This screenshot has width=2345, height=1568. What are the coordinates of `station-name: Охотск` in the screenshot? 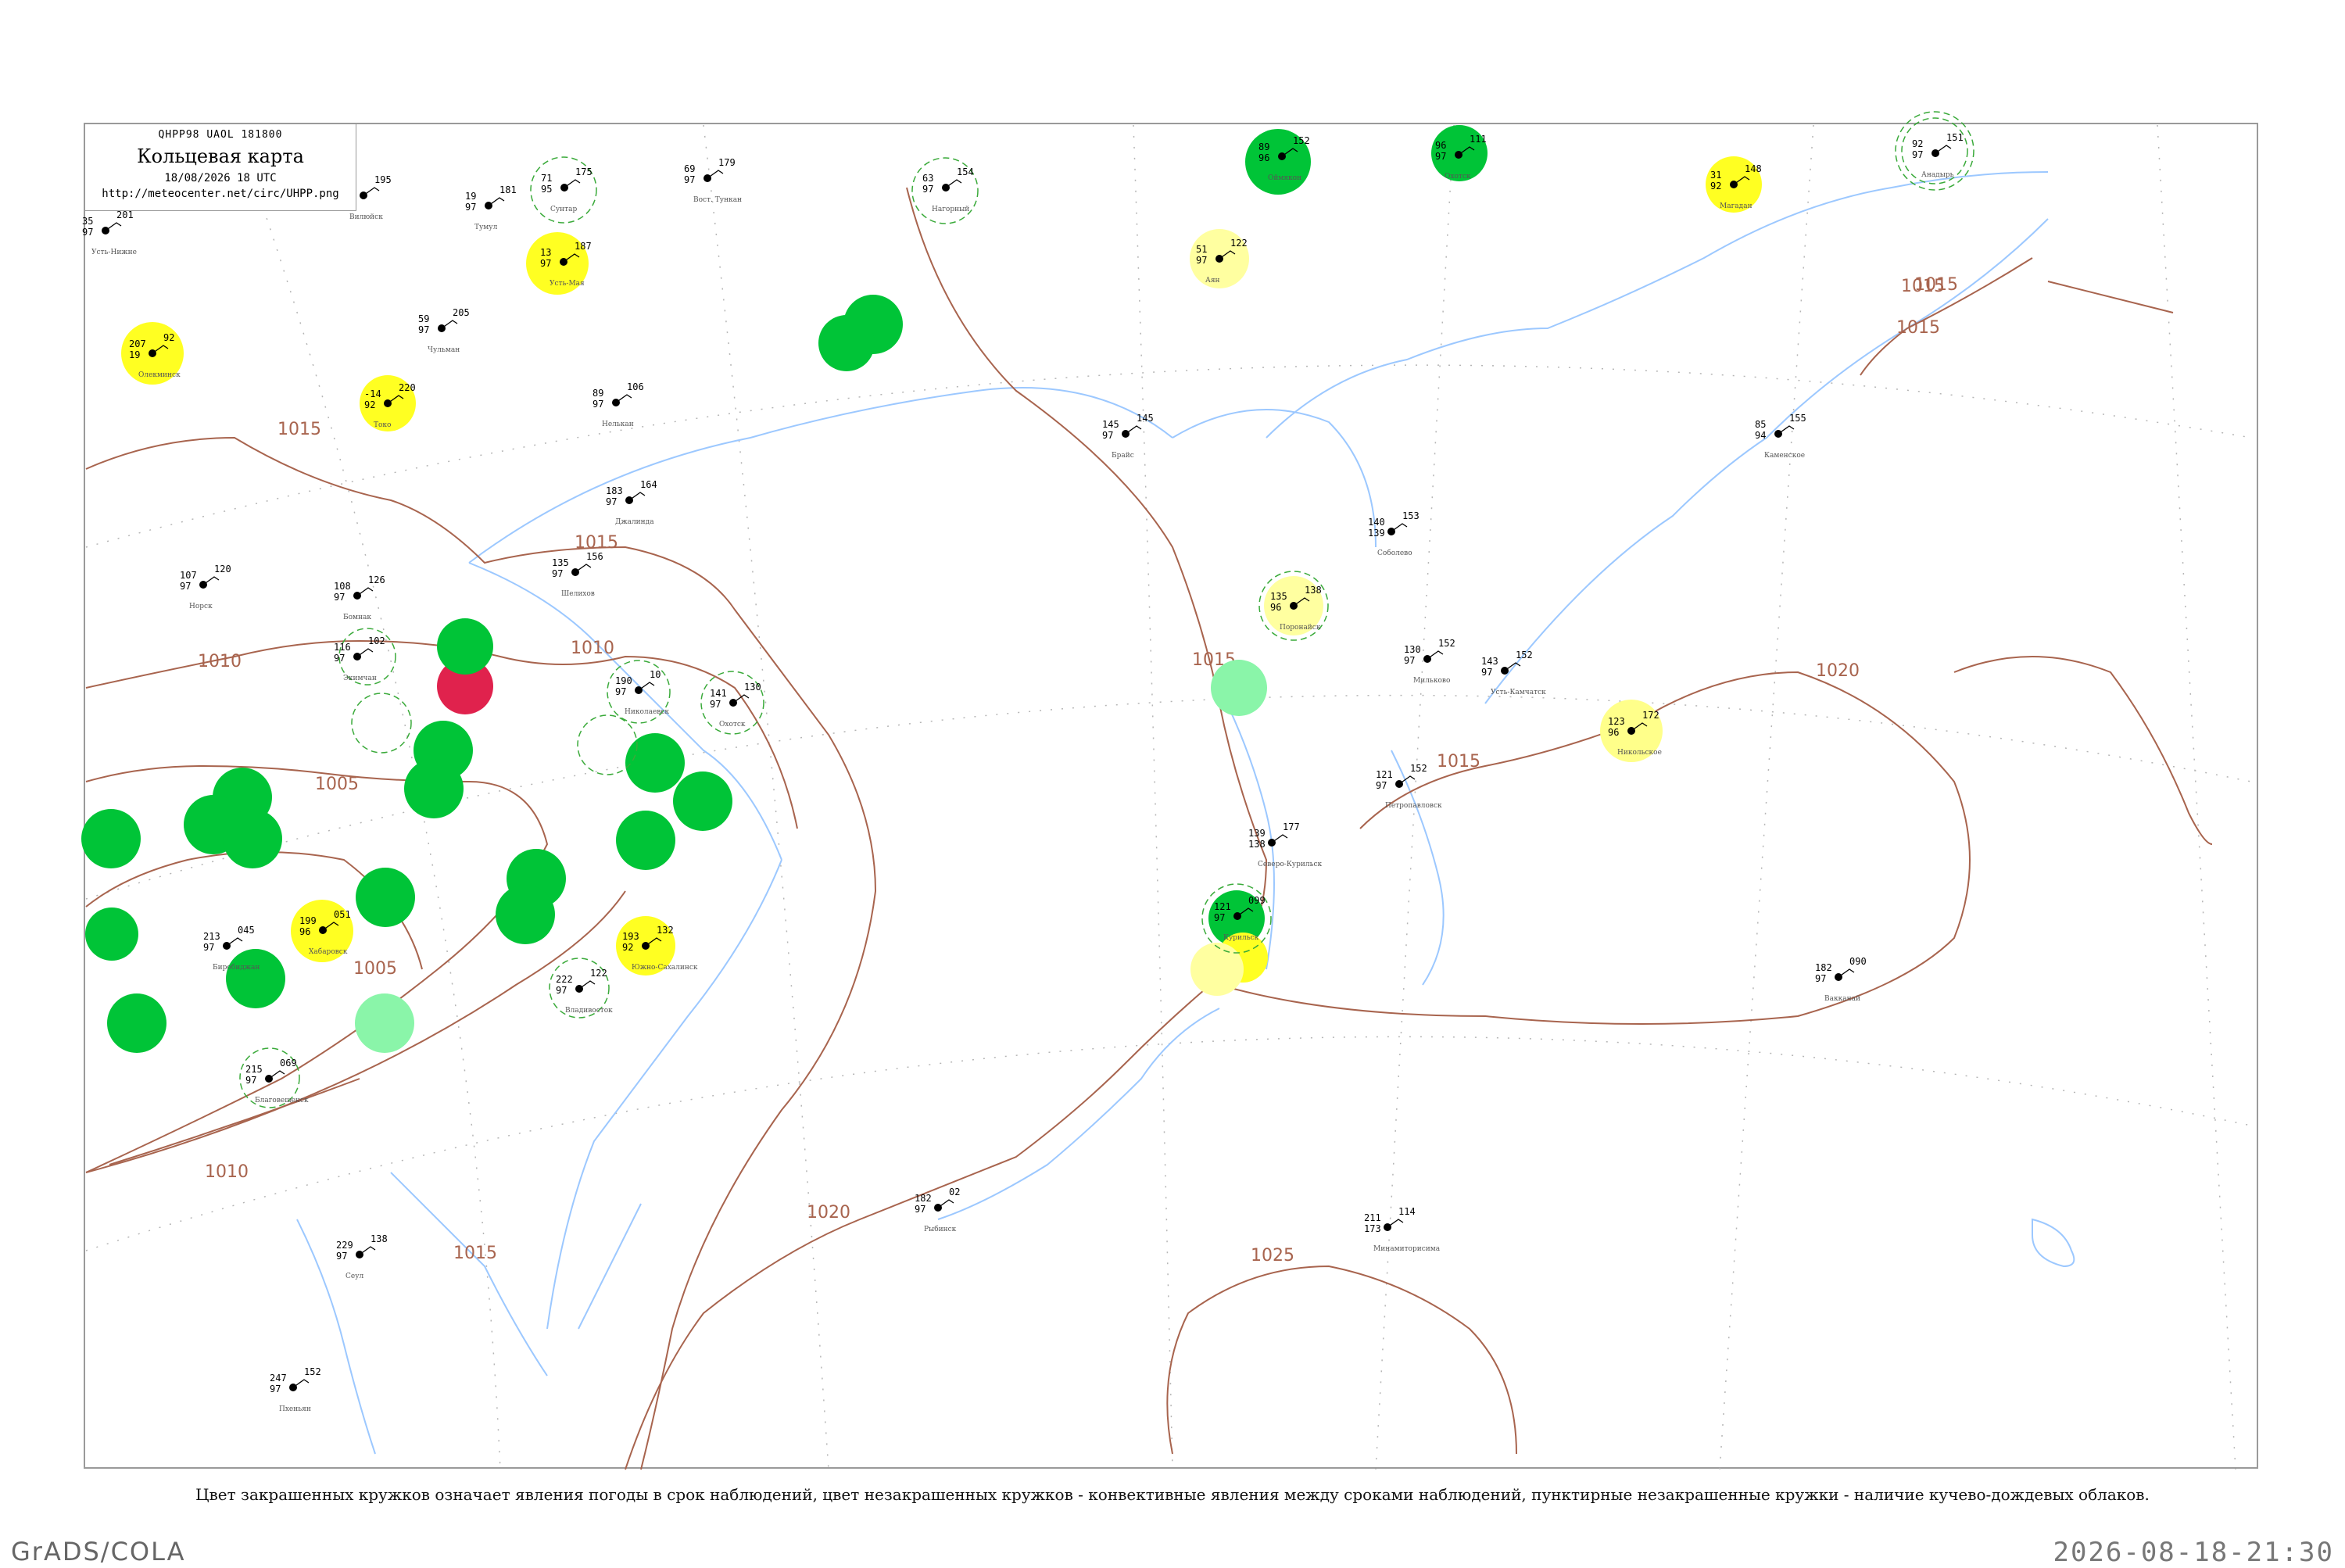 It's located at (1458, 177).